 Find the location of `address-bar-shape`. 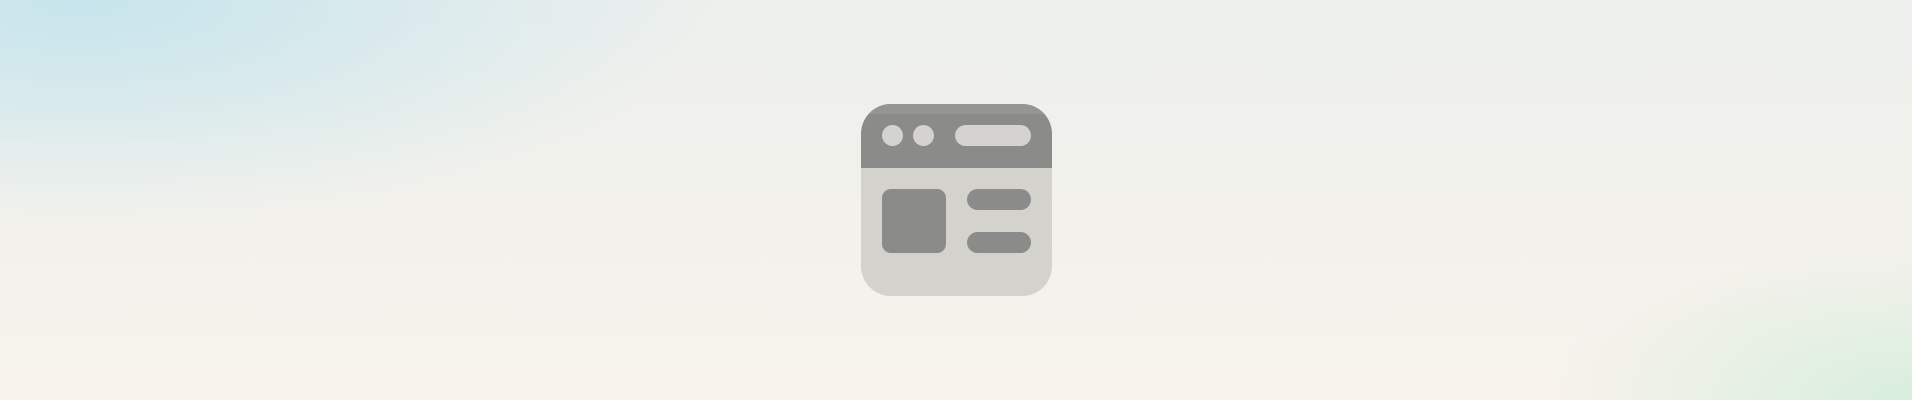

address-bar-shape is located at coordinates (993, 135).